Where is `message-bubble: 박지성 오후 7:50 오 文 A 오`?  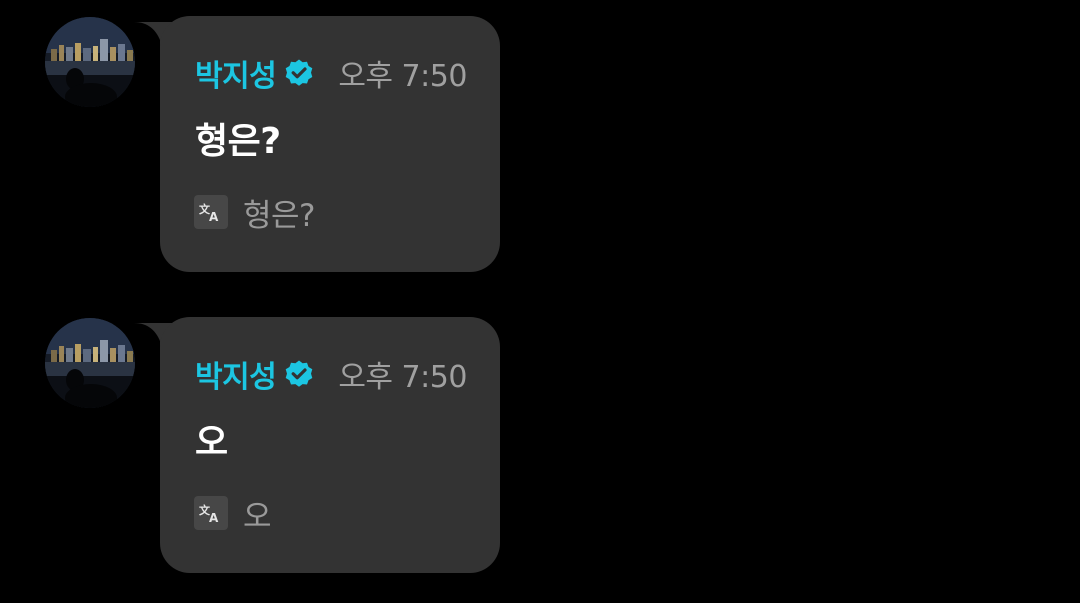
message-bubble: 박지성 오후 7:50 오 文 A 오 is located at coordinates (330, 445).